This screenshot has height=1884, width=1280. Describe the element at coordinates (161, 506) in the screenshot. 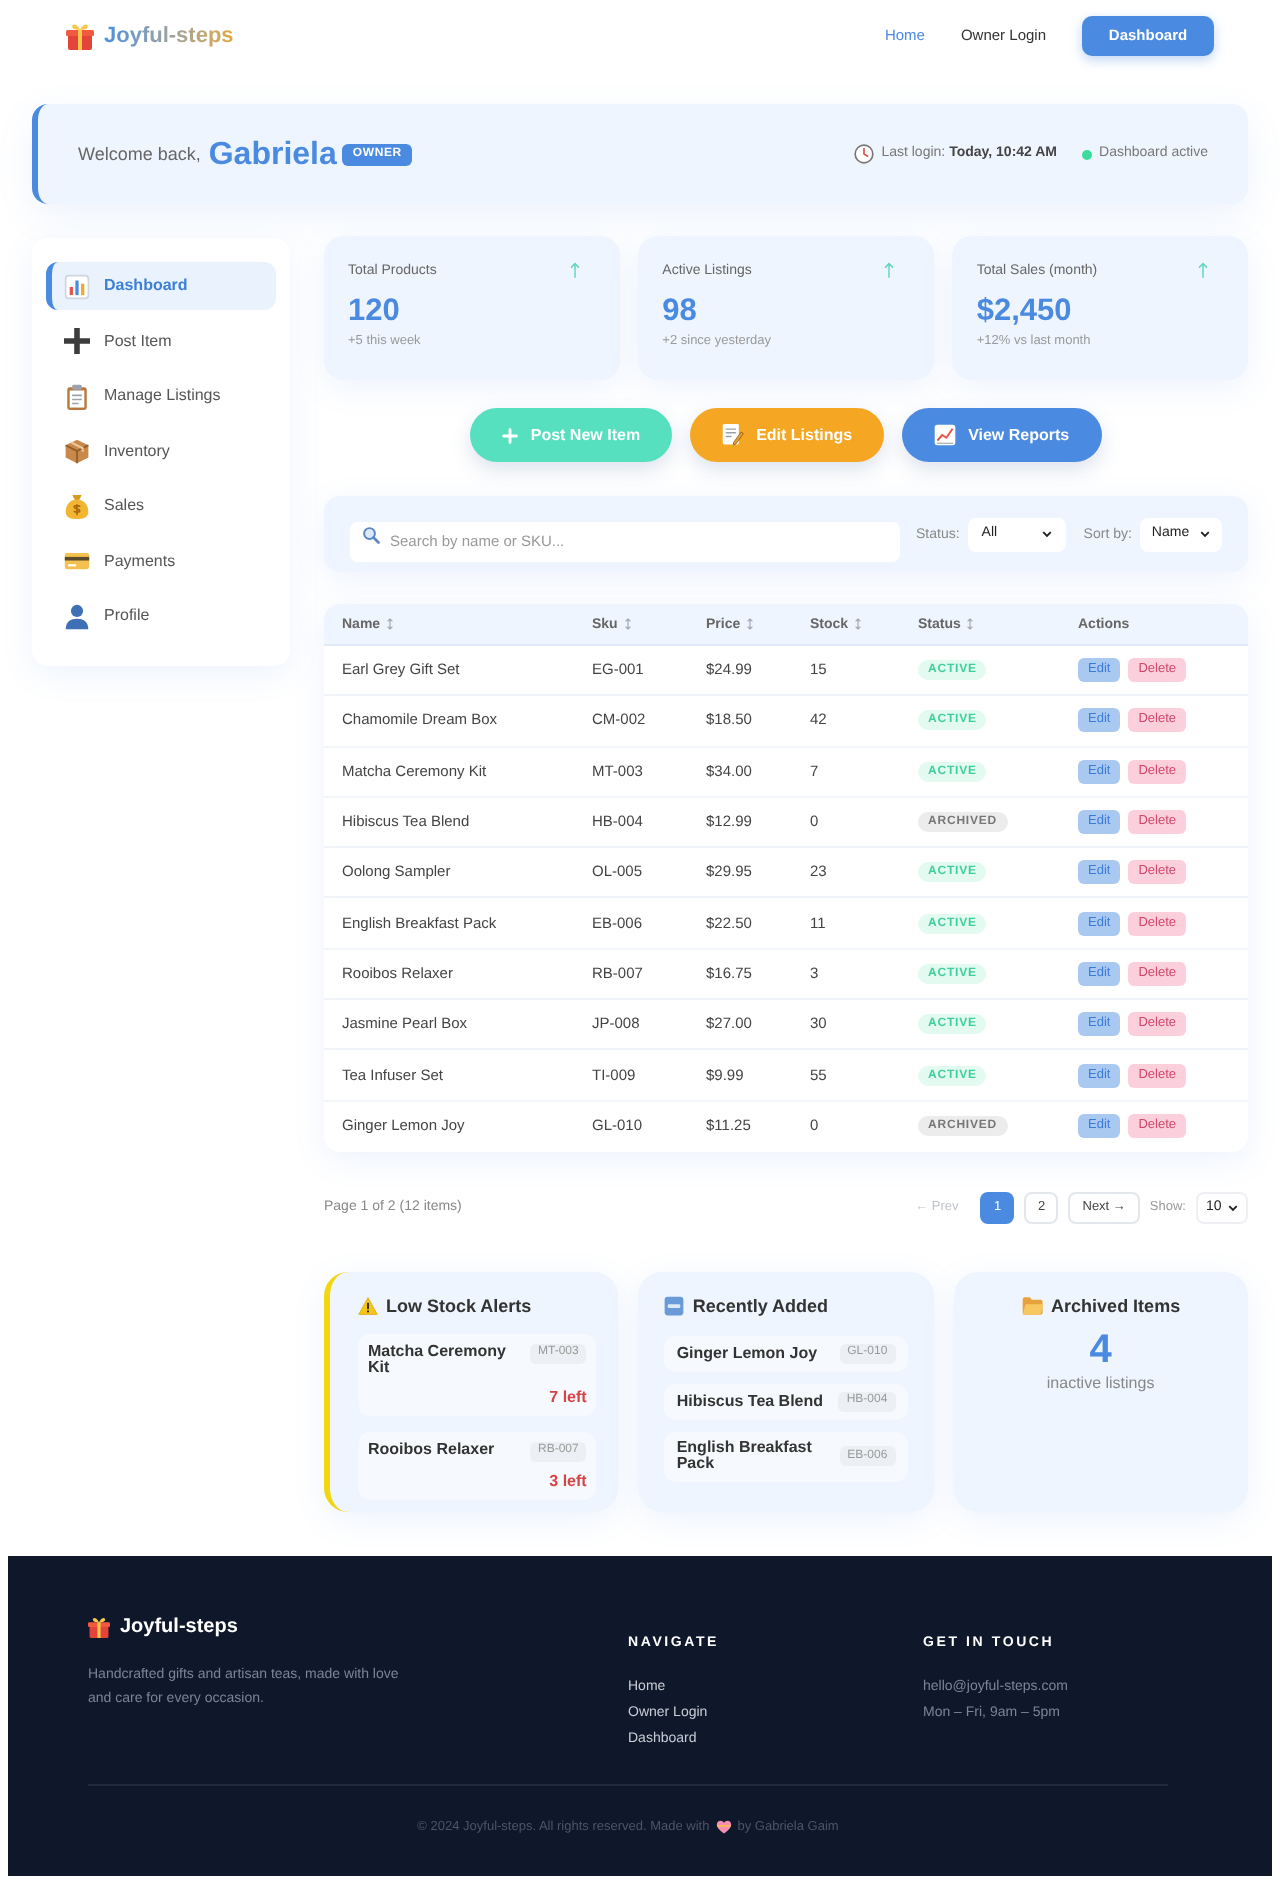

I see `sidebar-item: Sales` at that location.